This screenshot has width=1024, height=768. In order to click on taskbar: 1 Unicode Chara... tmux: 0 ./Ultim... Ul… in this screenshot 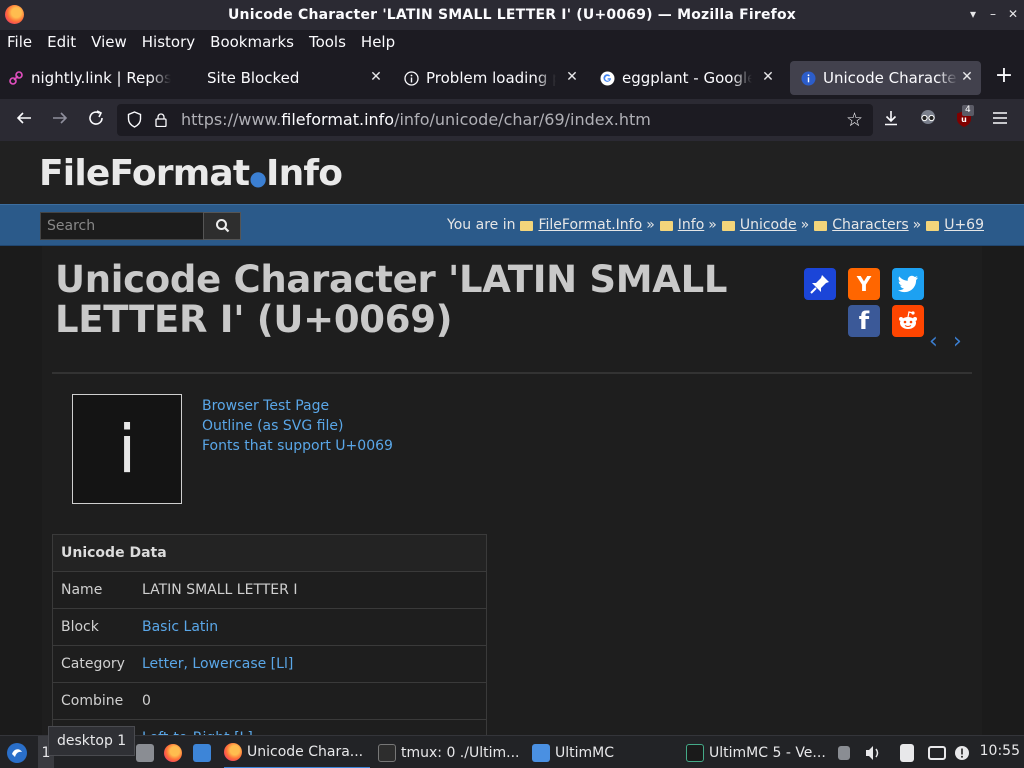, I will do `click(512, 751)`.